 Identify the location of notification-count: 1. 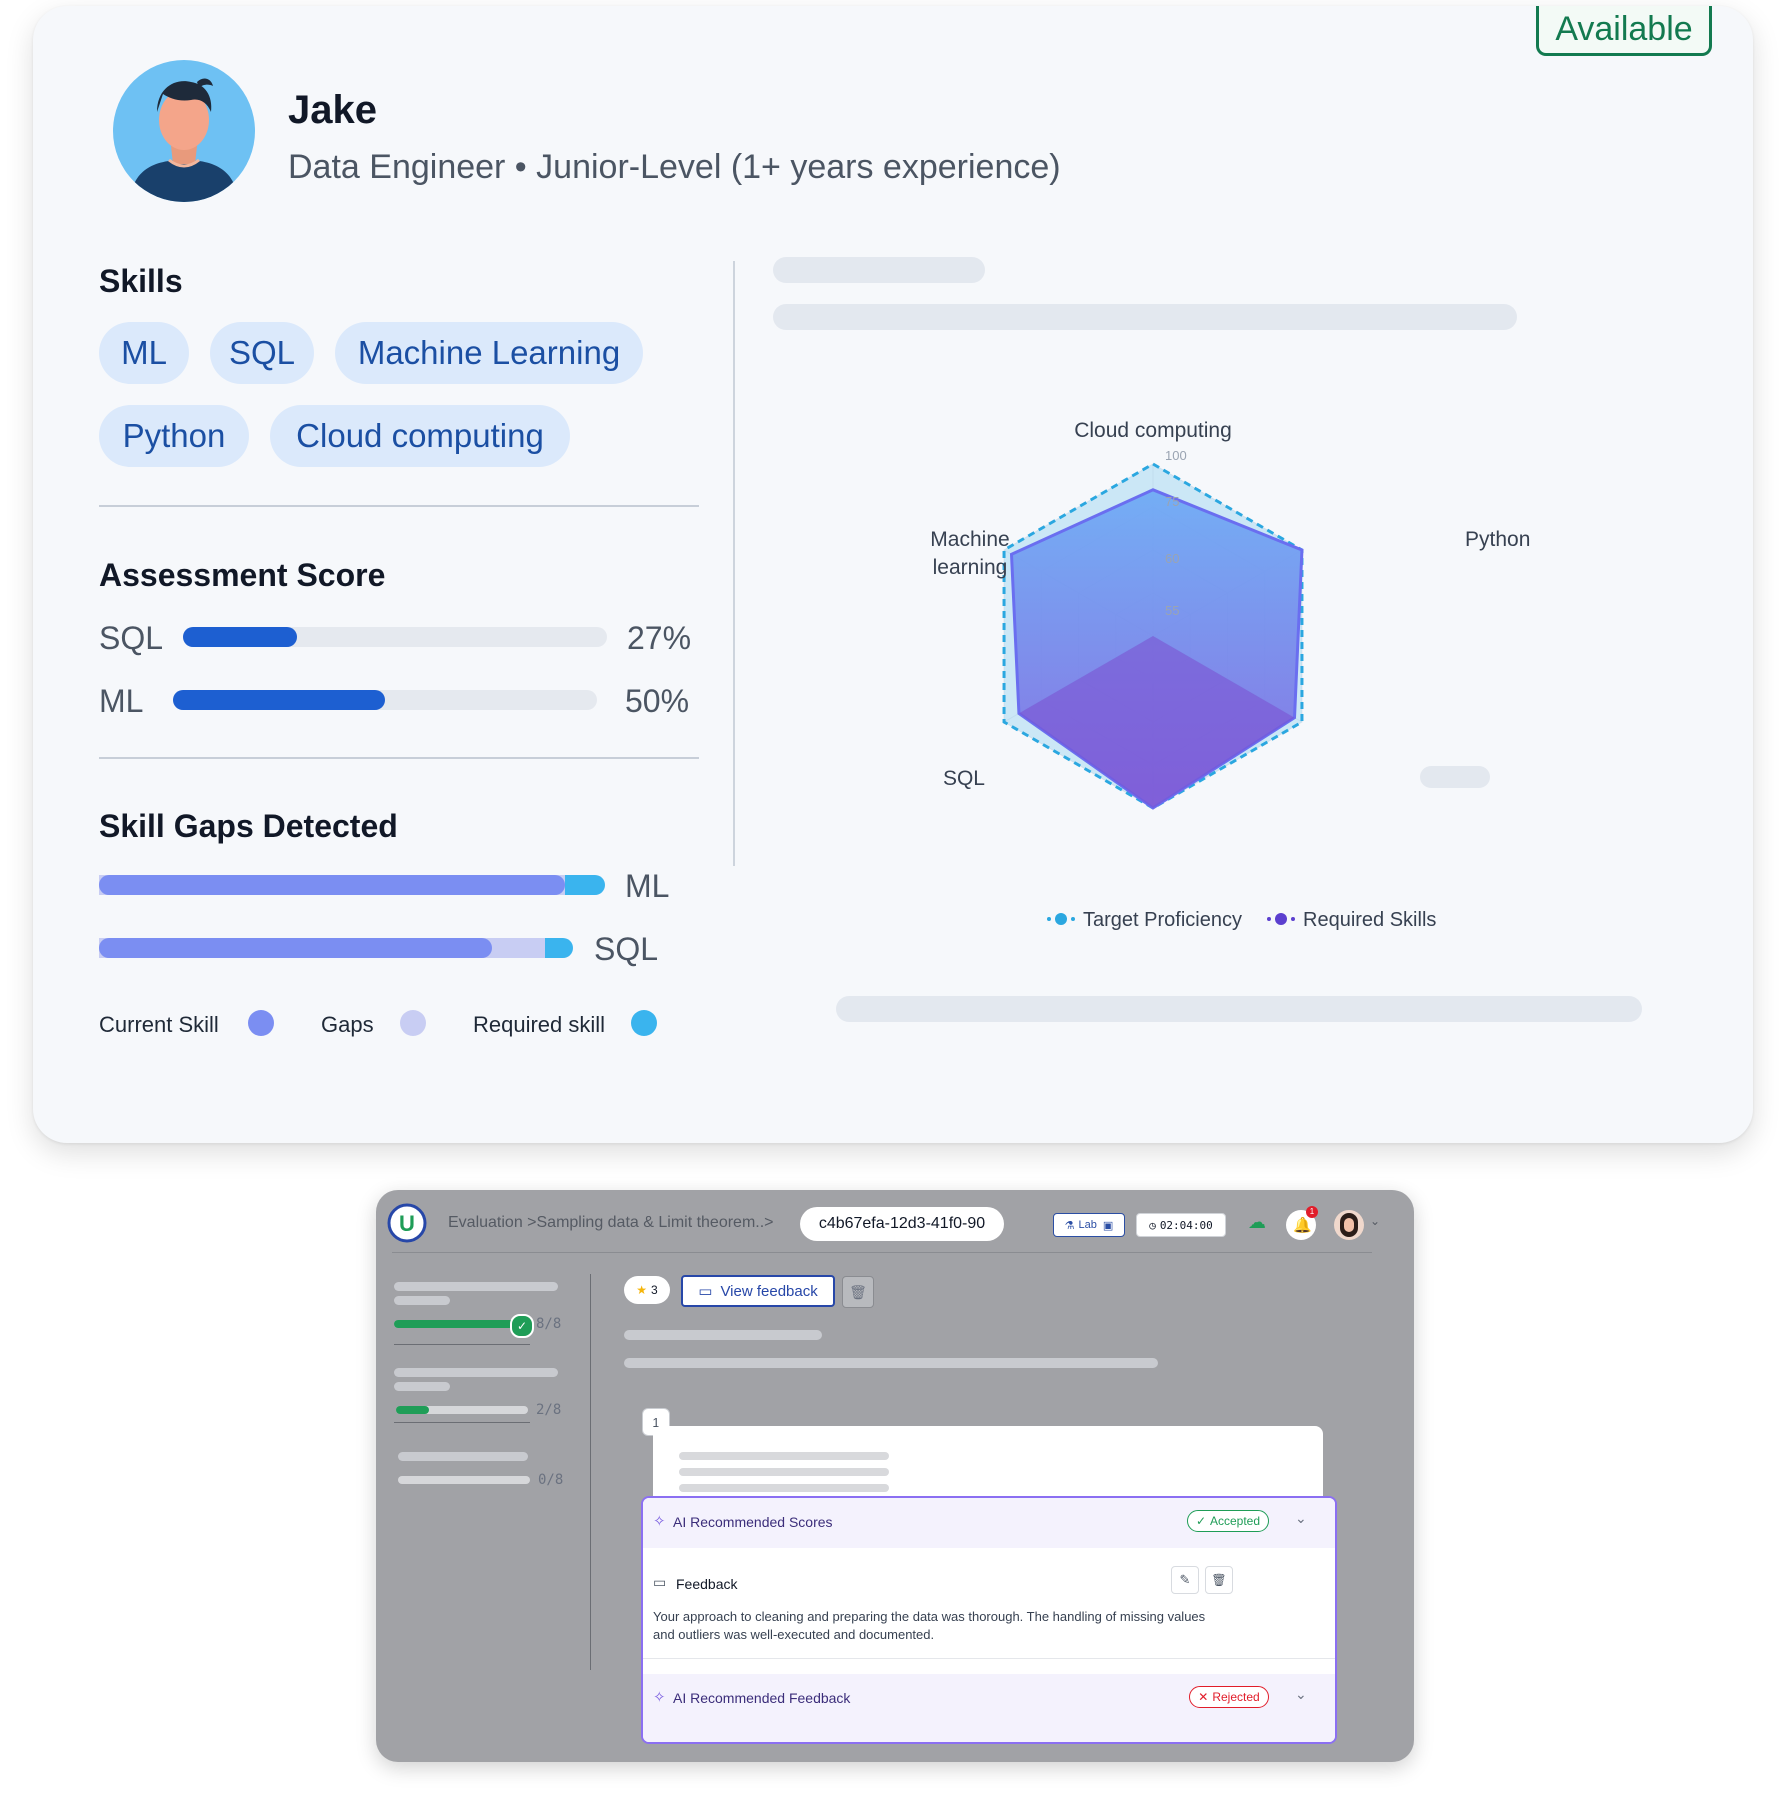
(1312, 1212).